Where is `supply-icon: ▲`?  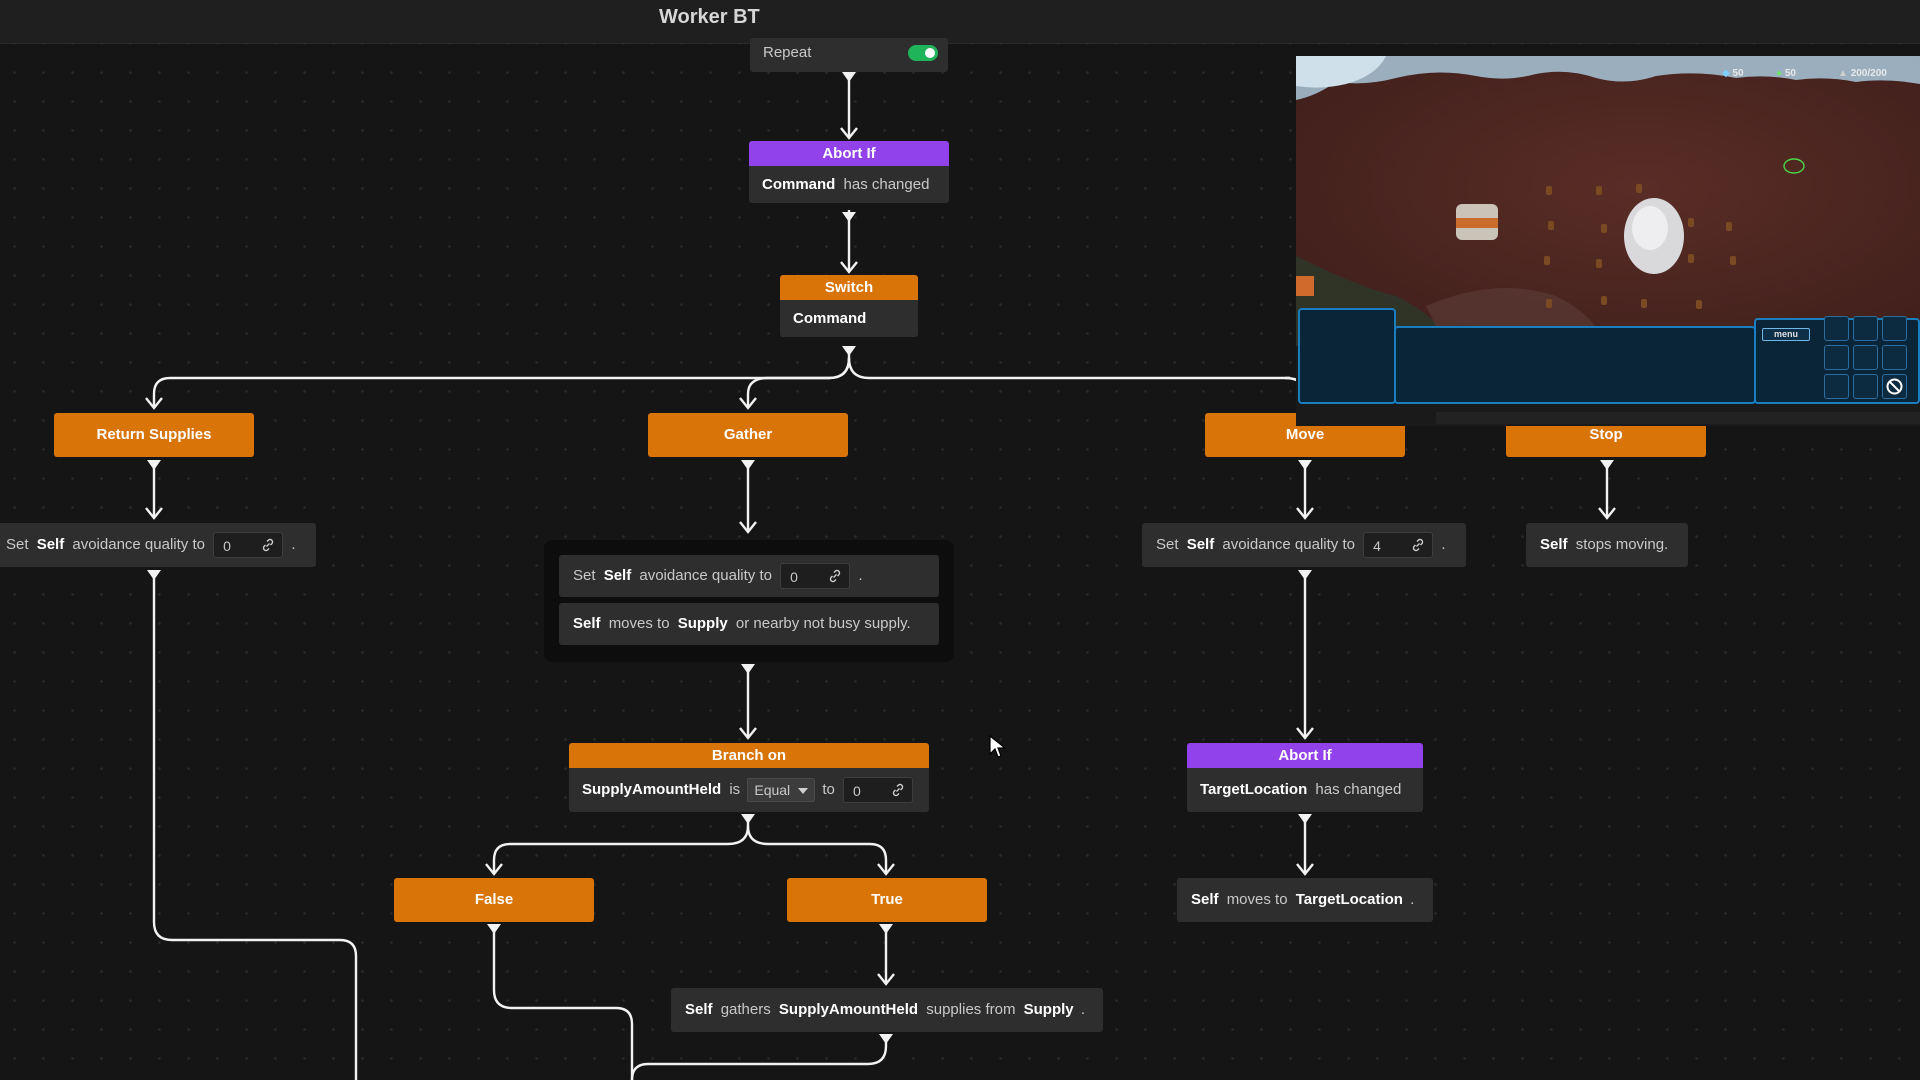 supply-icon: ▲ is located at coordinates (1844, 73).